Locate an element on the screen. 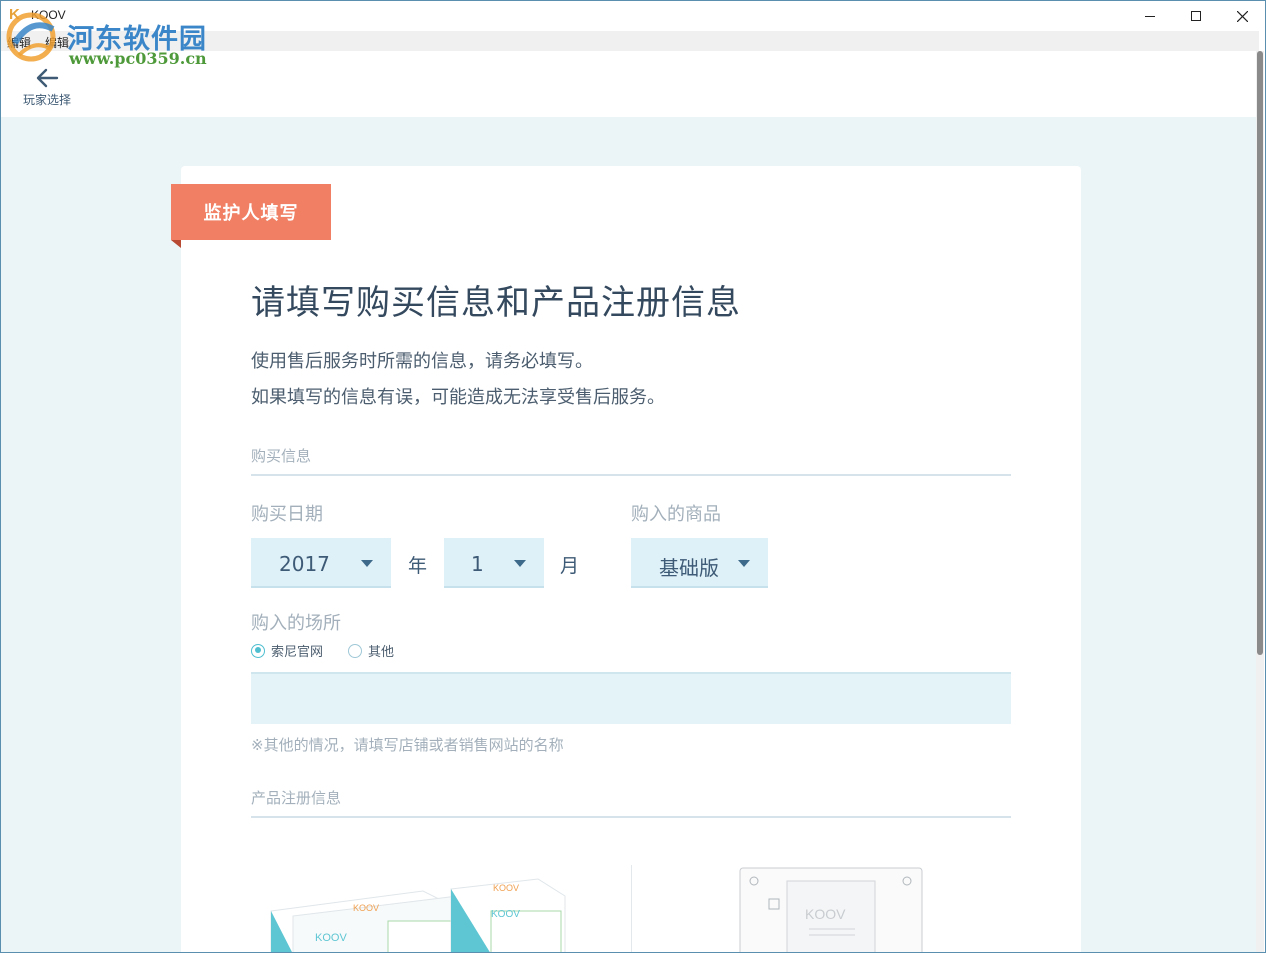 This screenshot has width=1266, height=953. radio-checked-icon is located at coordinates (258, 650).